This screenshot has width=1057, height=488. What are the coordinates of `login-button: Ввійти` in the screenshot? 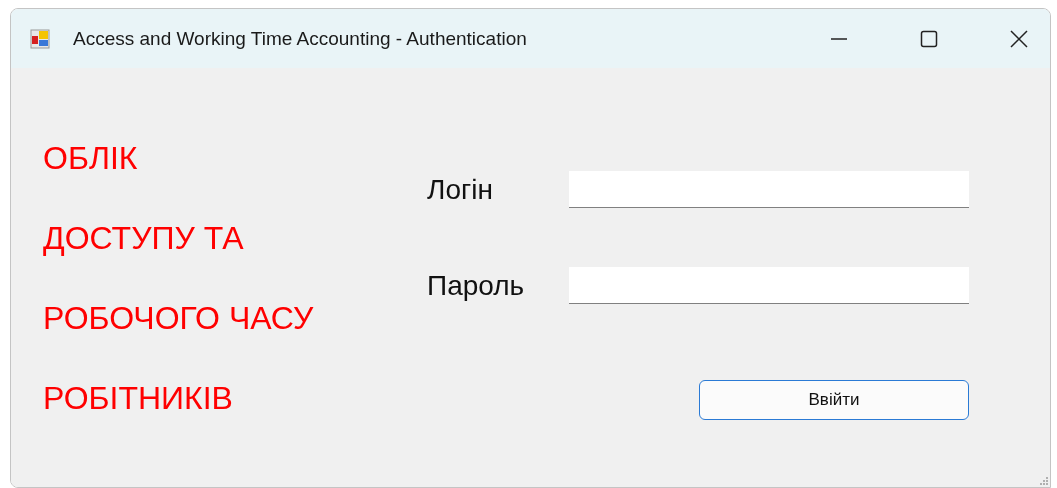 It's located at (834, 400).